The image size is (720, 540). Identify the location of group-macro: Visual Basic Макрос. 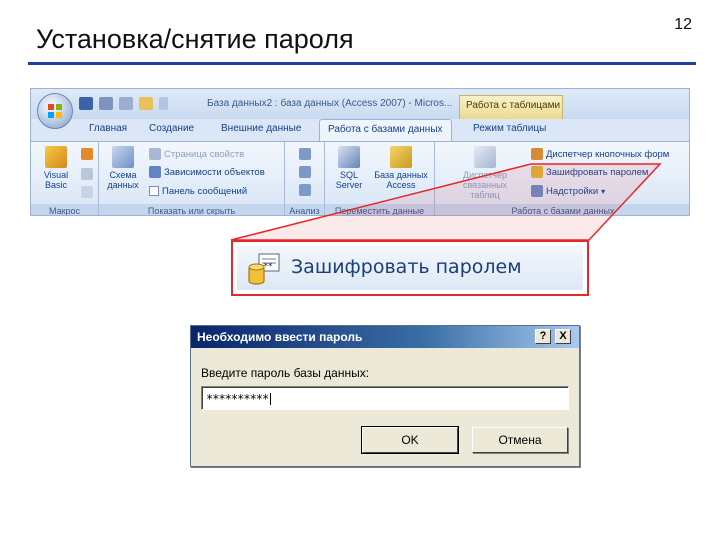
(65, 178).